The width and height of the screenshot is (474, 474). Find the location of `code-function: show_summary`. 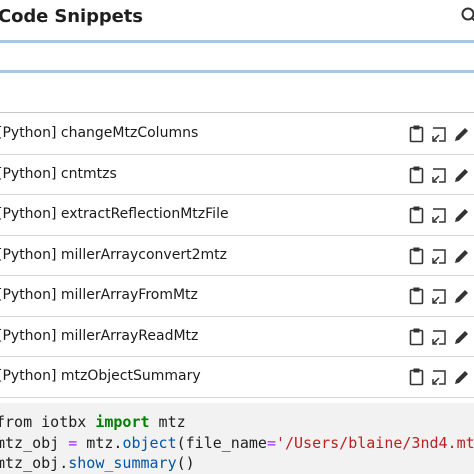

code-function: show_summary is located at coordinates (122, 463).